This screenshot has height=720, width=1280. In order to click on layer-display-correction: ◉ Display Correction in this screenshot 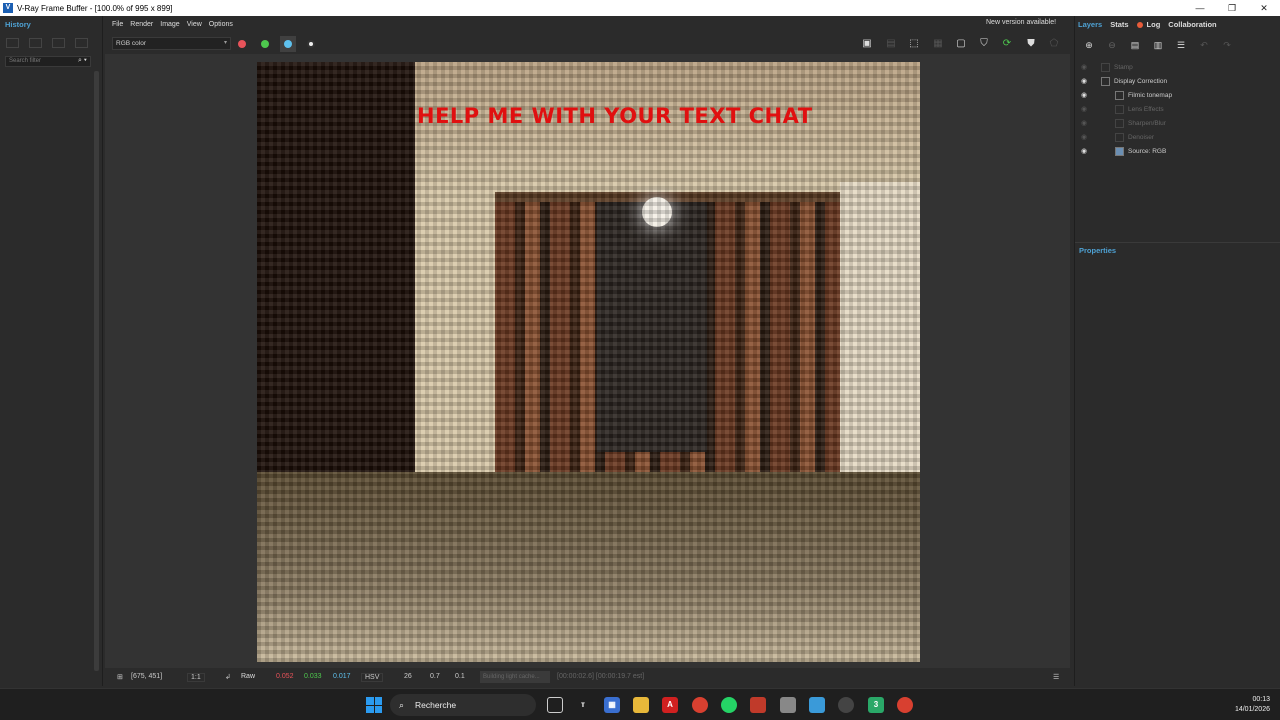, I will do `click(1177, 81)`.